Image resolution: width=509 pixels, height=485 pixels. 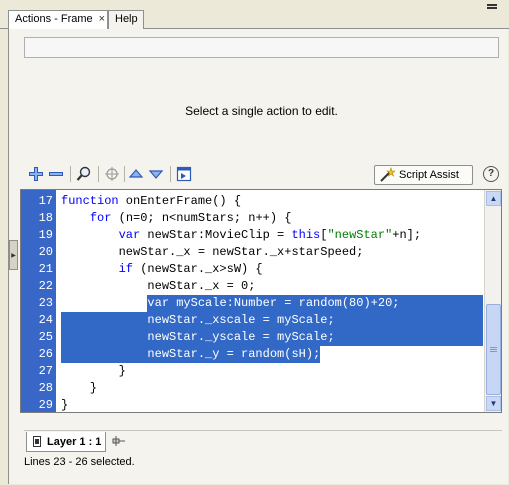 What do you see at coordinates (136, 174) in the screenshot?
I see `move-up-icon` at bounding box center [136, 174].